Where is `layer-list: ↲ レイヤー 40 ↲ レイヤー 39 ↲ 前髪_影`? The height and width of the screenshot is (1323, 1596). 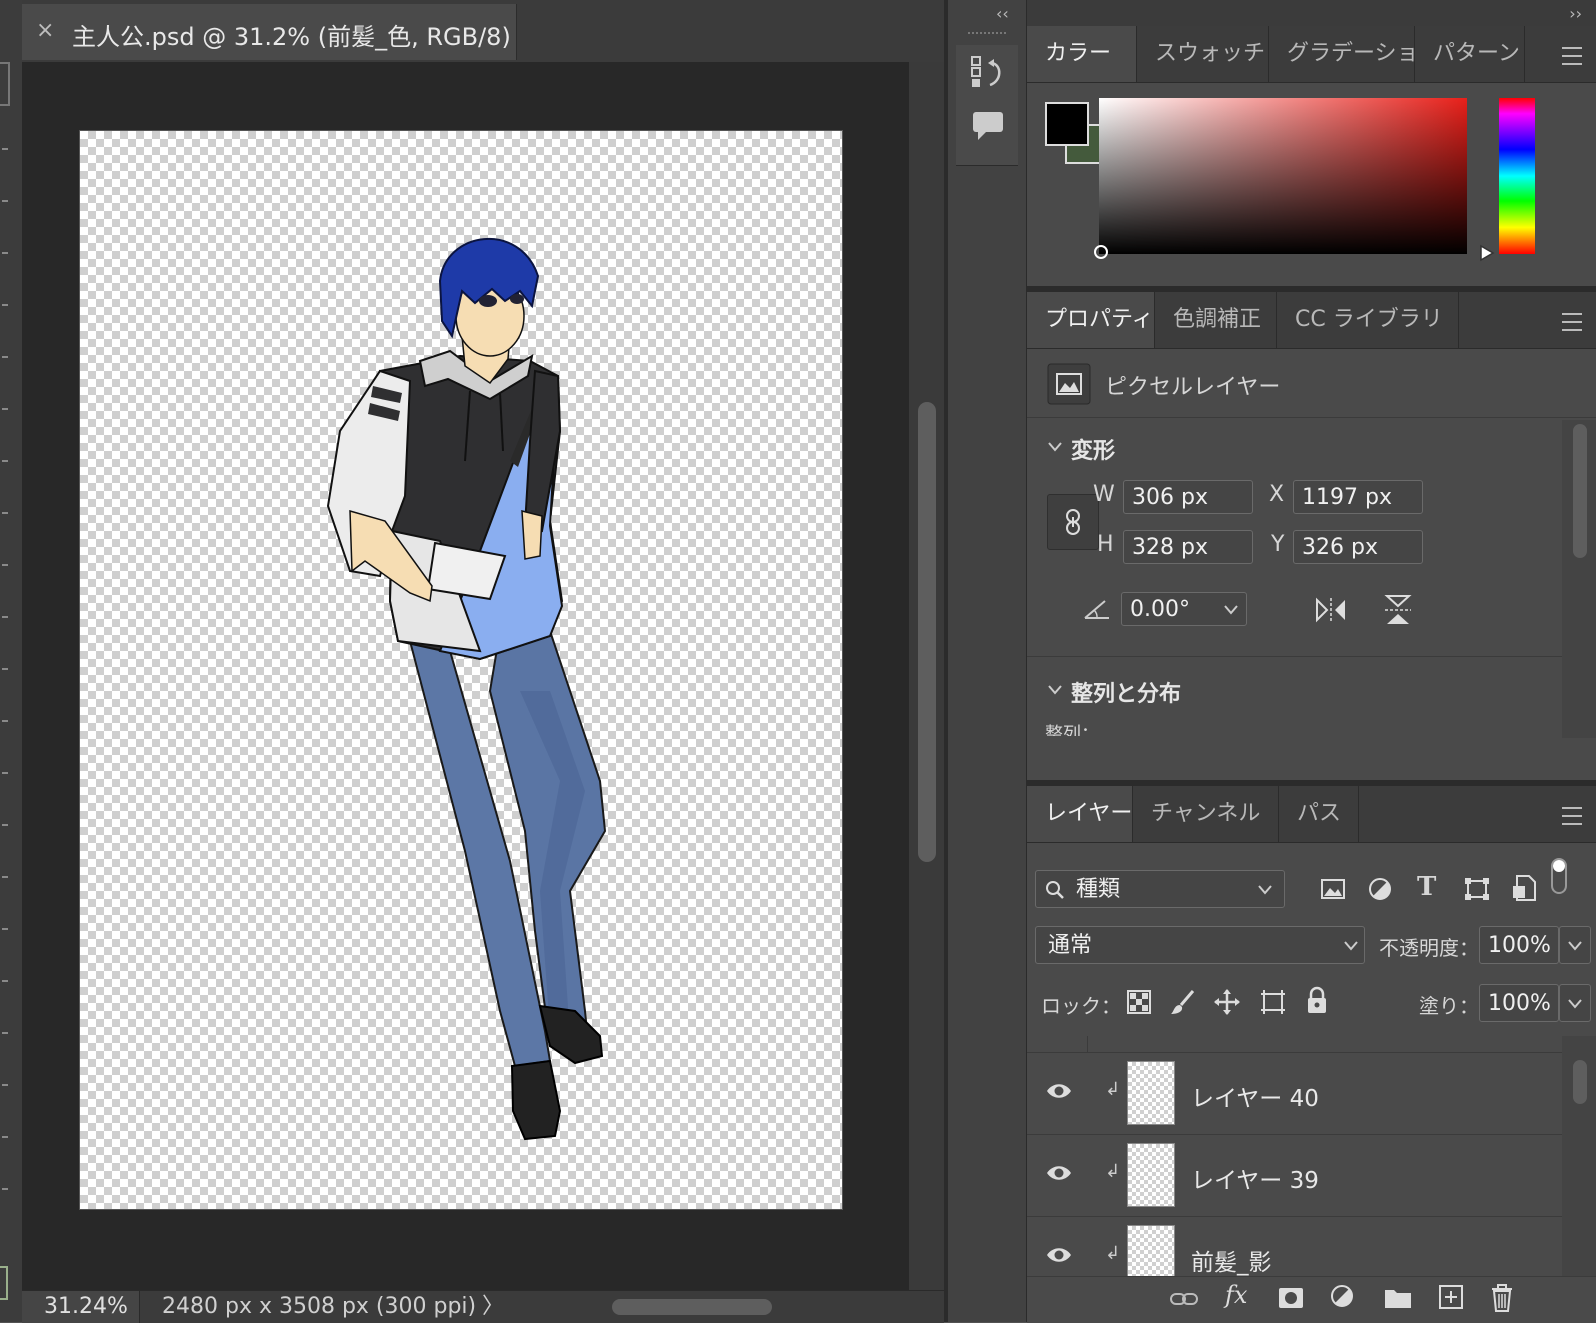 layer-list: ↲ レイヤー 40 ↲ レイヤー 39 ↲ 前髪_影 is located at coordinates (1311, 1156).